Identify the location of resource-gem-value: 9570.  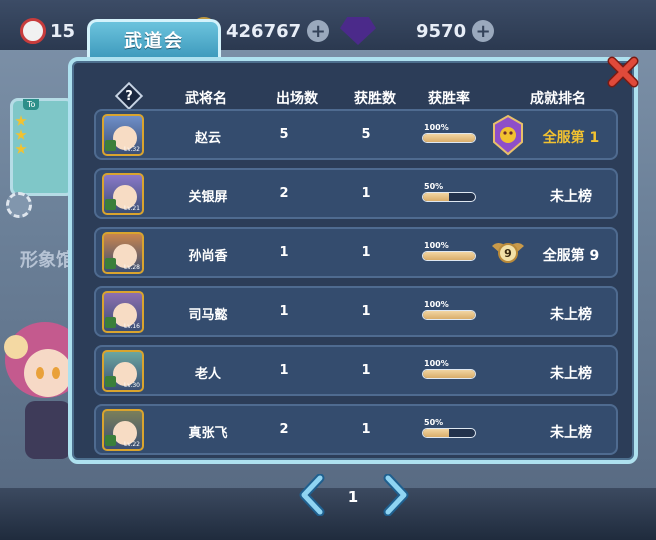
(441, 31).